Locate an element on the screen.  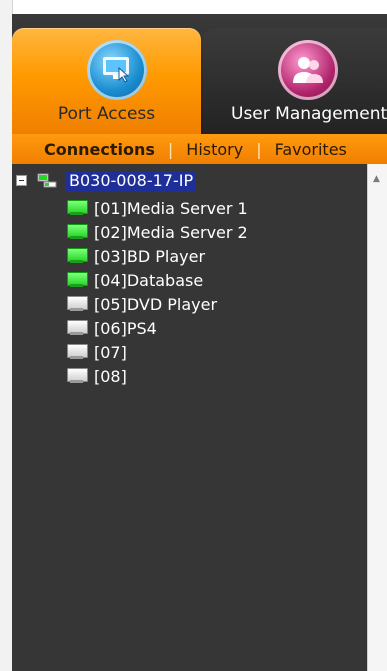
subtab-favorites: Favorites is located at coordinates (311, 149).